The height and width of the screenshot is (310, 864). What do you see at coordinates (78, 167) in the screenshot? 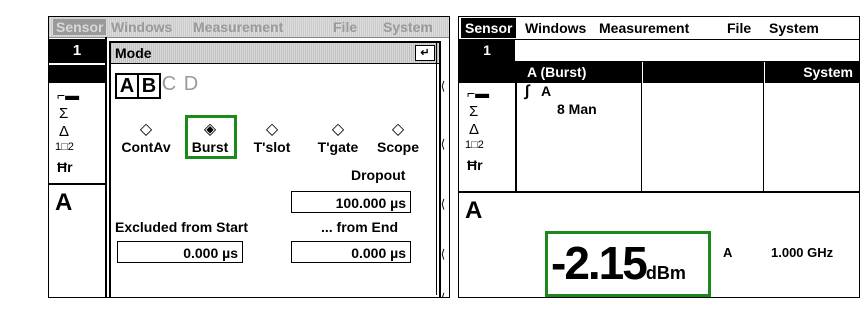
I see `left-status-column: 1 ⌐▬ Σ Δ 1□2 Ħr A` at bounding box center [78, 167].